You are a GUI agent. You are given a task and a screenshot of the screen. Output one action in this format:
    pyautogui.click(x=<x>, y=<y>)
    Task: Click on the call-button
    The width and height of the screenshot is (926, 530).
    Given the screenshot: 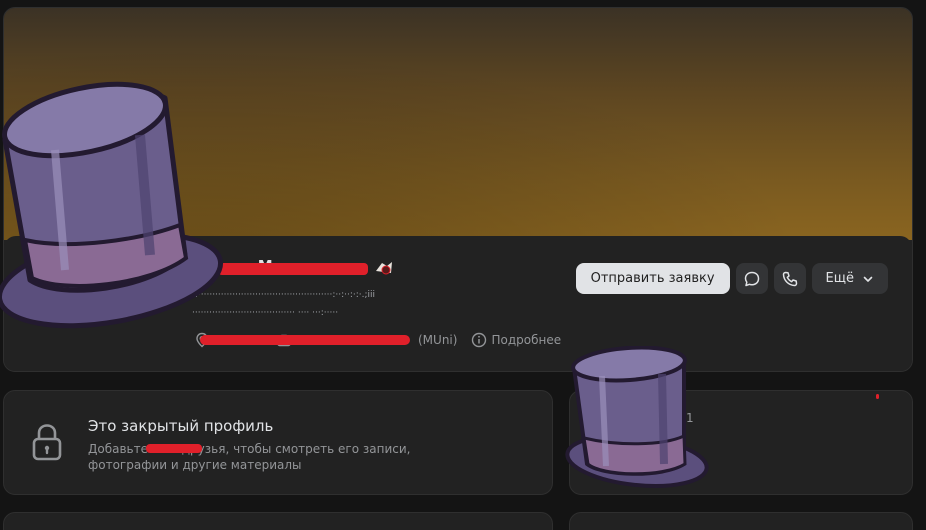 What is the action you would take?
    pyautogui.click(x=789, y=278)
    